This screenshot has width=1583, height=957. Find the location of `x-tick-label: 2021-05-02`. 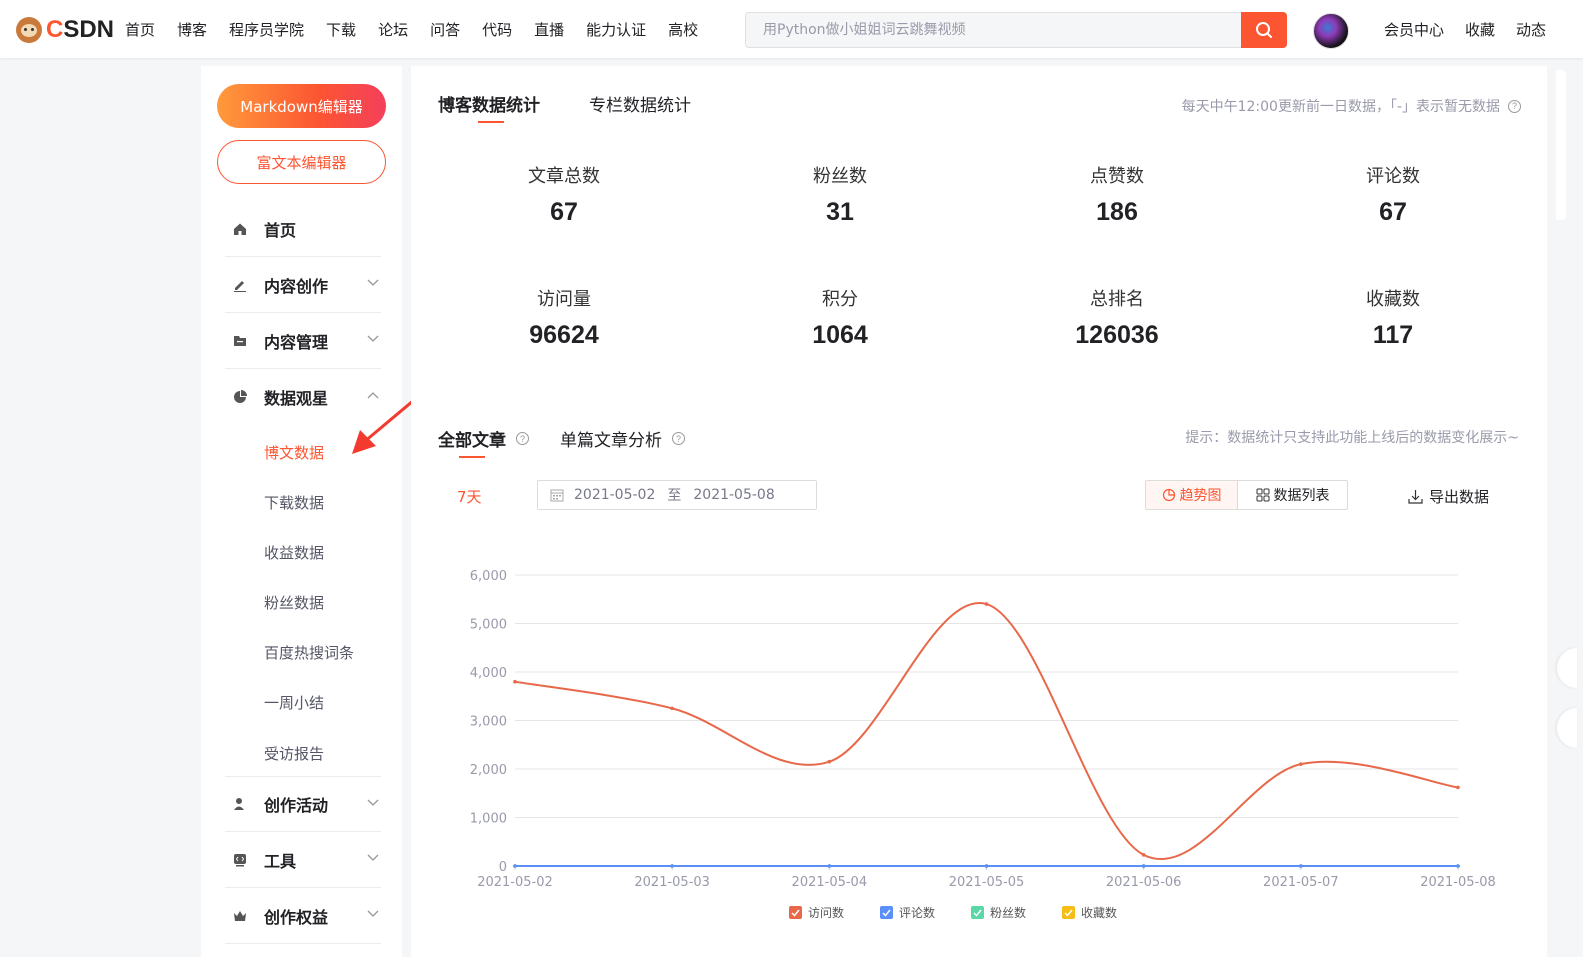

x-tick-label: 2021-05-02 is located at coordinates (515, 882).